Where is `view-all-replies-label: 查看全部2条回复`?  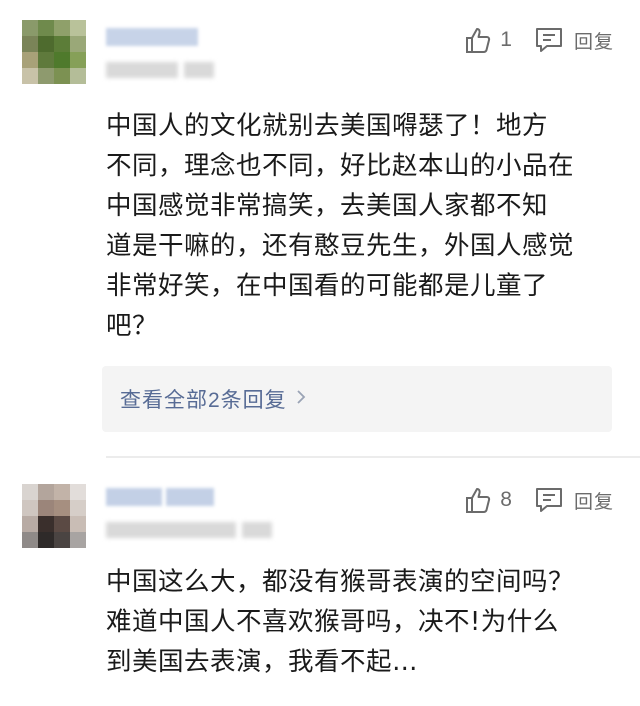
view-all-replies-label: 查看全部2条回复 is located at coordinates (203, 400).